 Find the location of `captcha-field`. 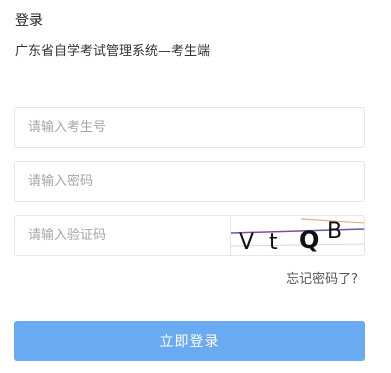

captcha-field is located at coordinates (122, 235).